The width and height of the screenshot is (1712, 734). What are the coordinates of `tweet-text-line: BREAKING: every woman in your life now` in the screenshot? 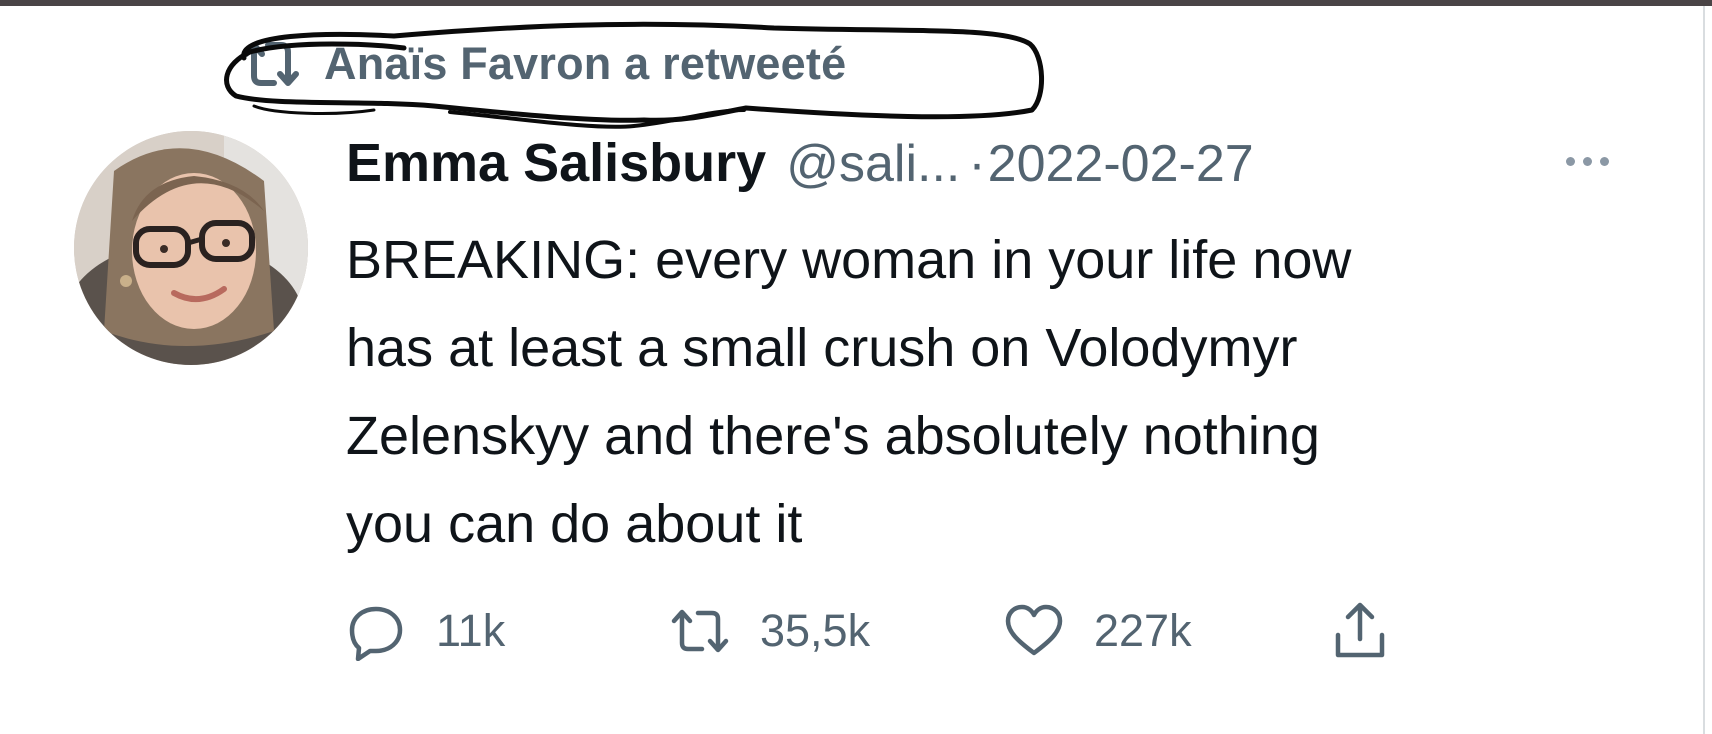 It's located at (849, 260).